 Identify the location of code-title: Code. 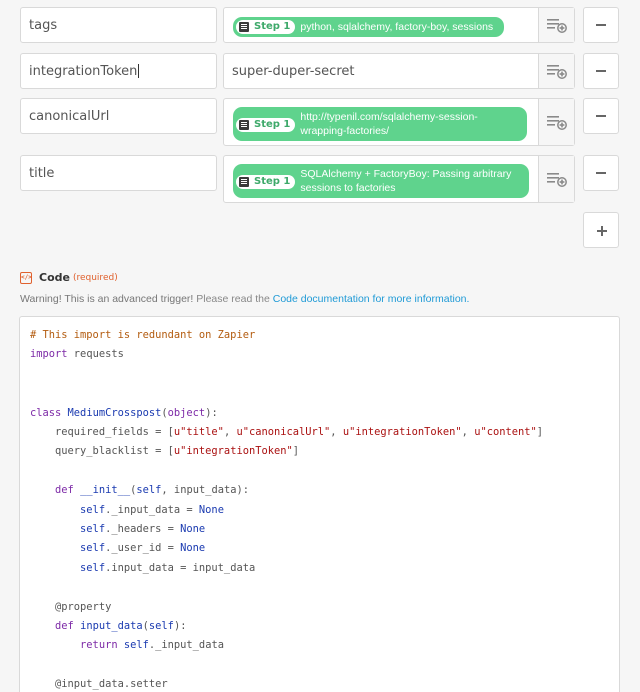
(54, 277).